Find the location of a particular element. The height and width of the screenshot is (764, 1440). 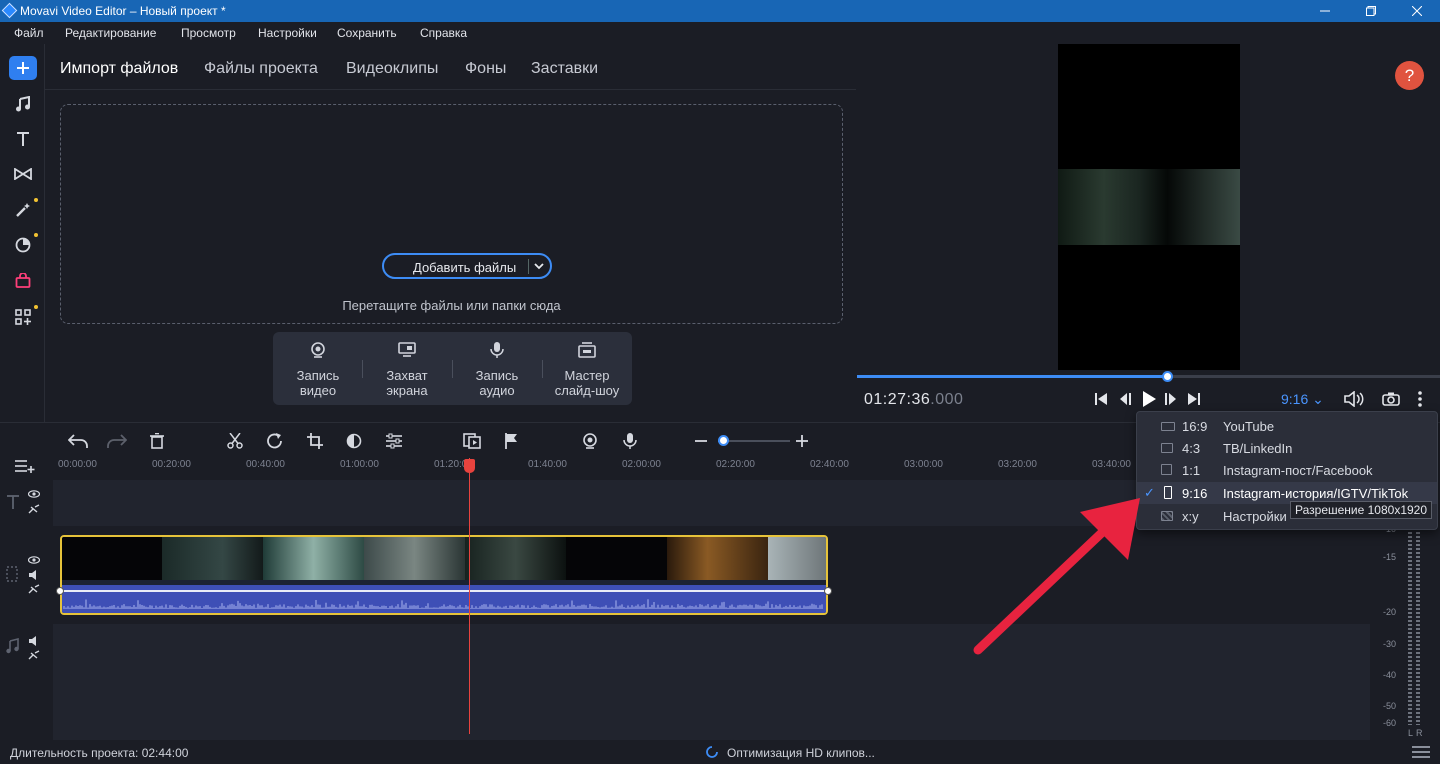

add-files-label: Добавить файлы is located at coordinates (465, 267).